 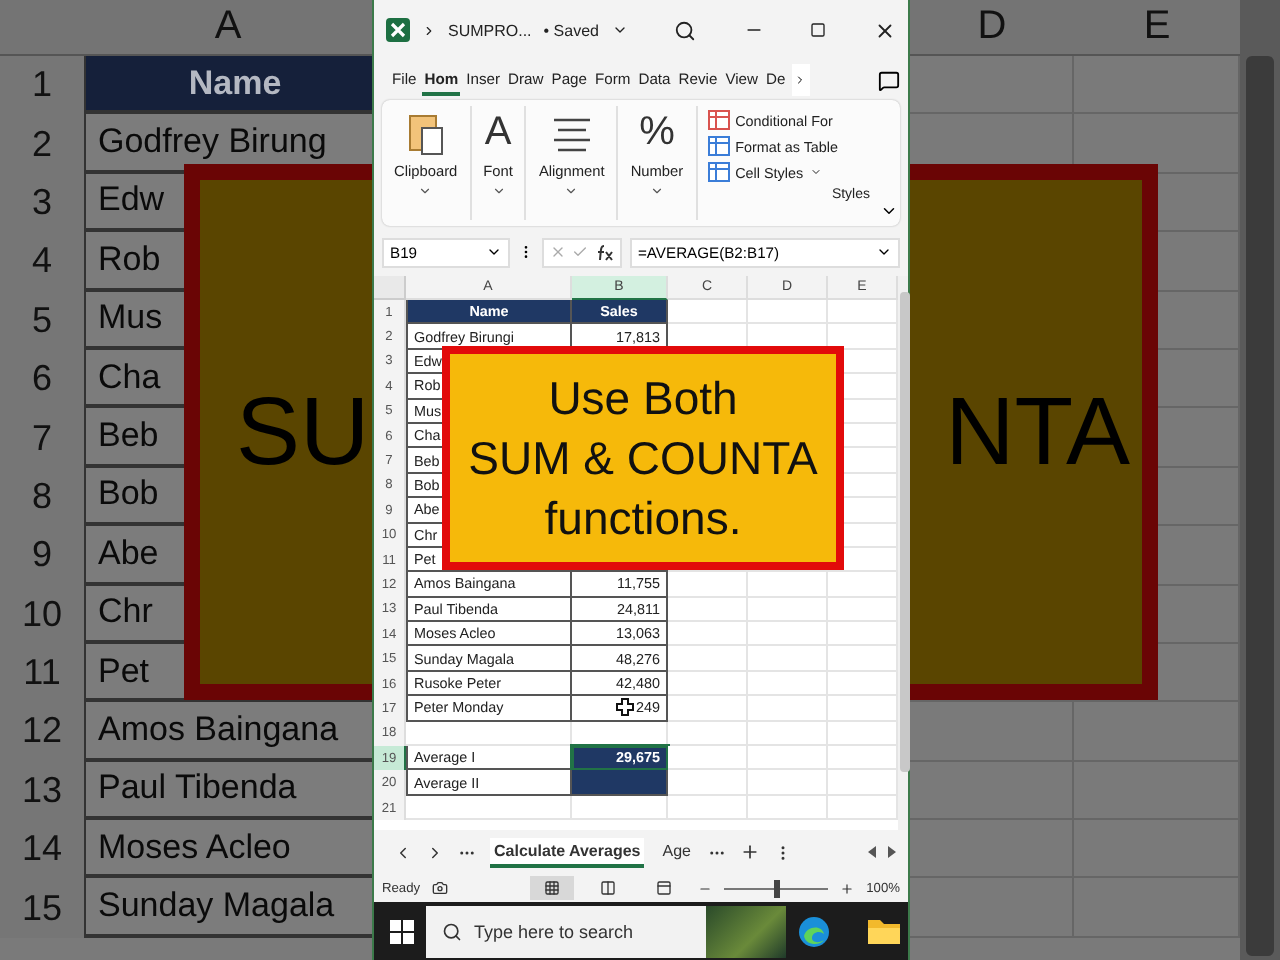 I want to click on browser-icon, so click(x=814, y=931).